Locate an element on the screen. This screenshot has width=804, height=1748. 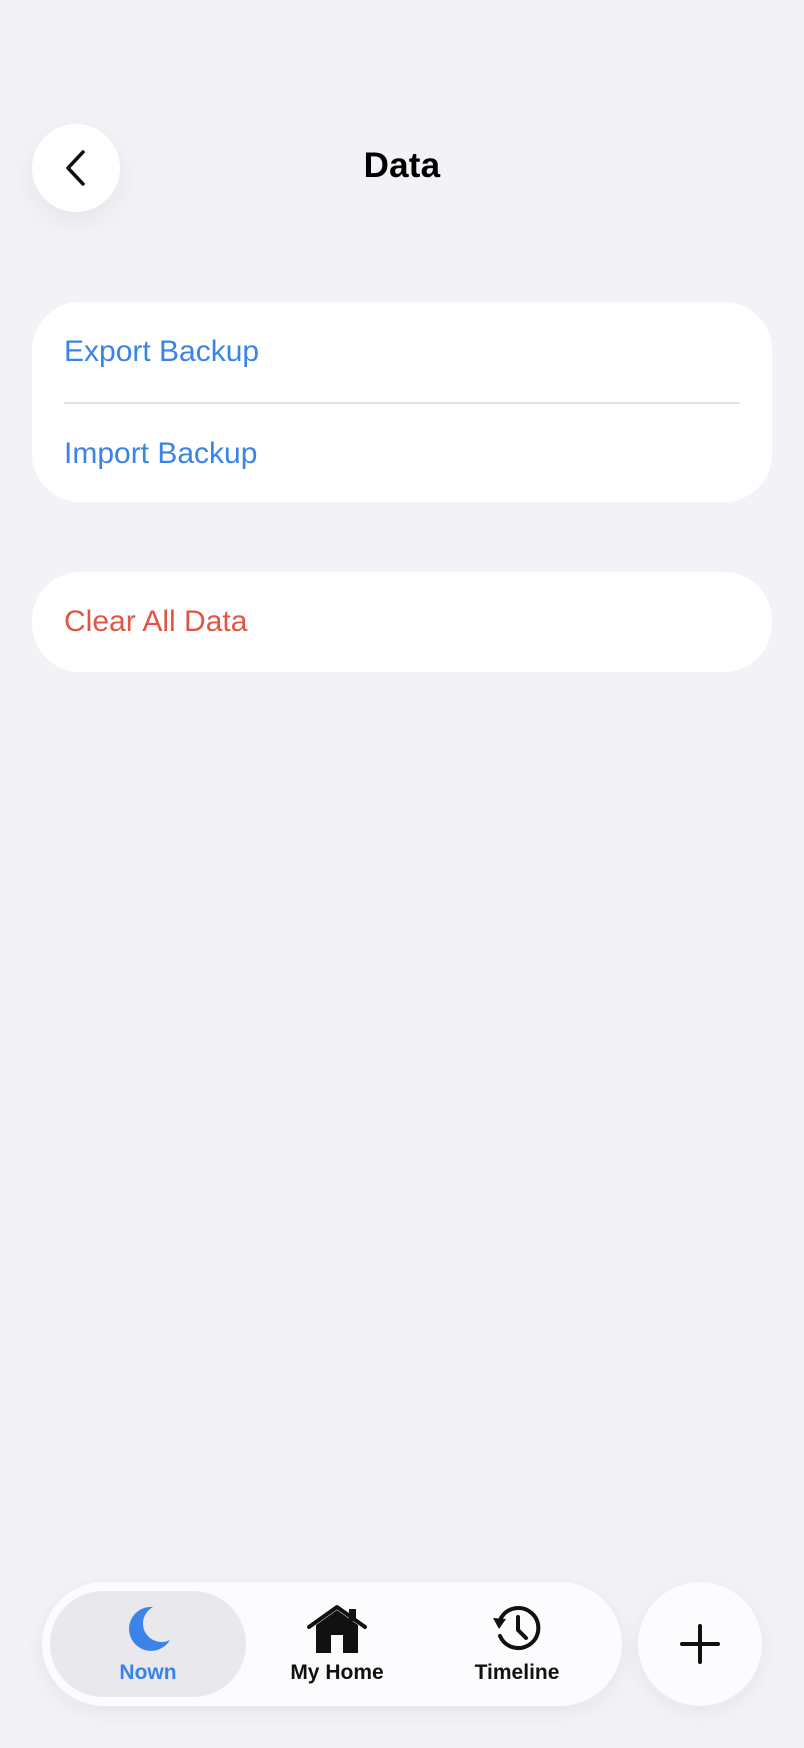
history-clock-icon is located at coordinates (517, 1629).